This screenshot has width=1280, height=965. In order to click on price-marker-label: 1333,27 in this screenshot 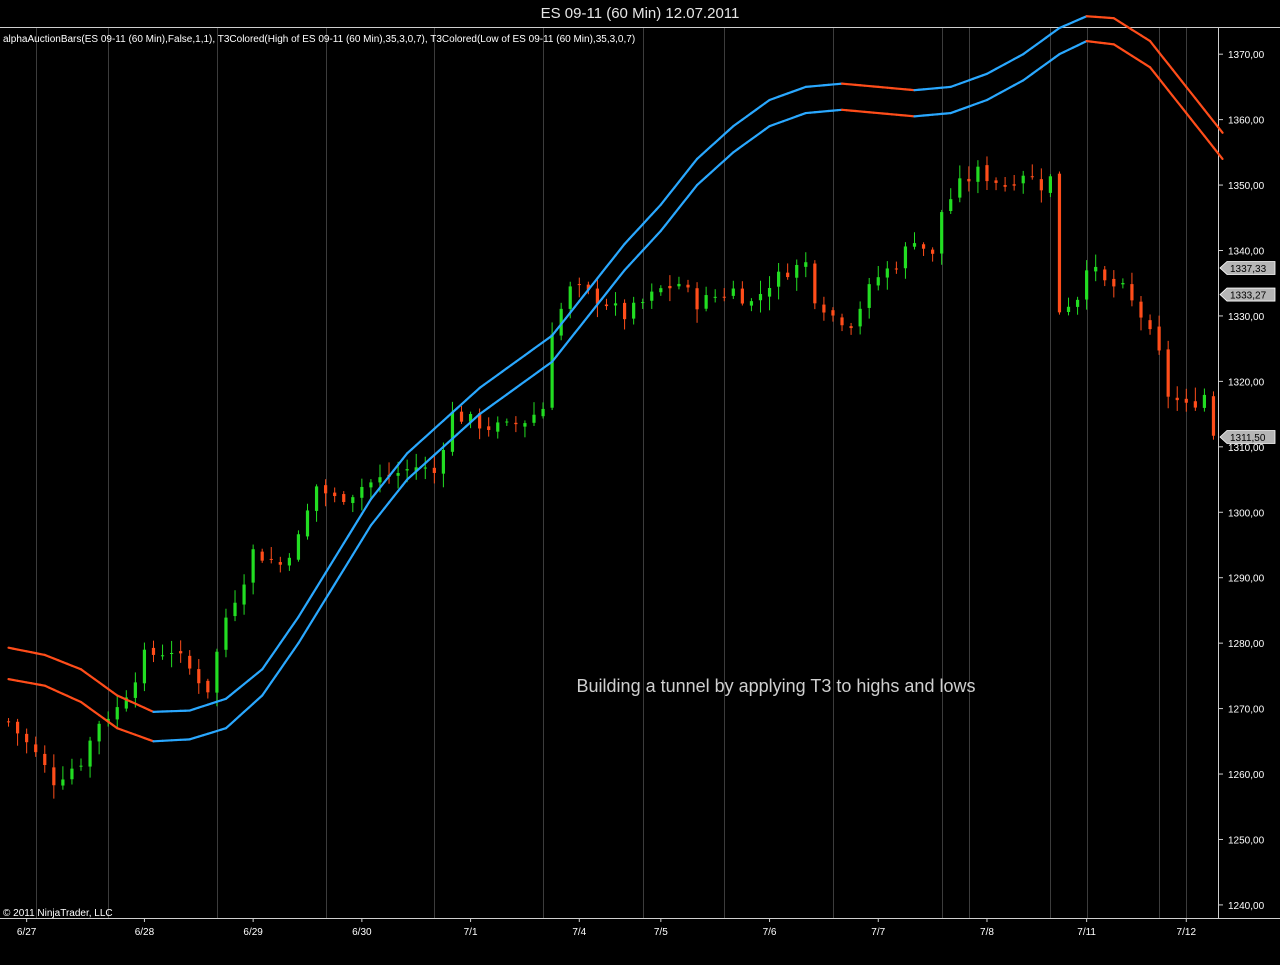, I will do `click(1248, 296)`.